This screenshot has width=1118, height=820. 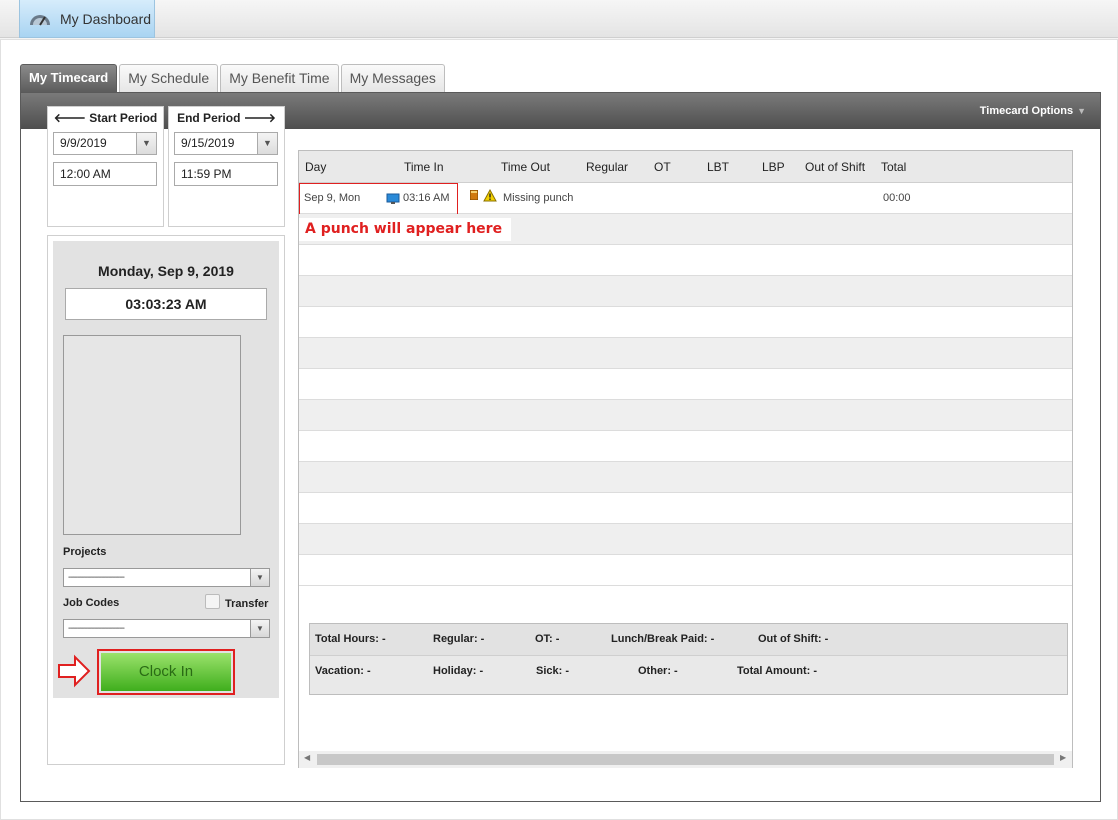 I want to click on total-holiday: Holiday: -, so click(x=458, y=671).